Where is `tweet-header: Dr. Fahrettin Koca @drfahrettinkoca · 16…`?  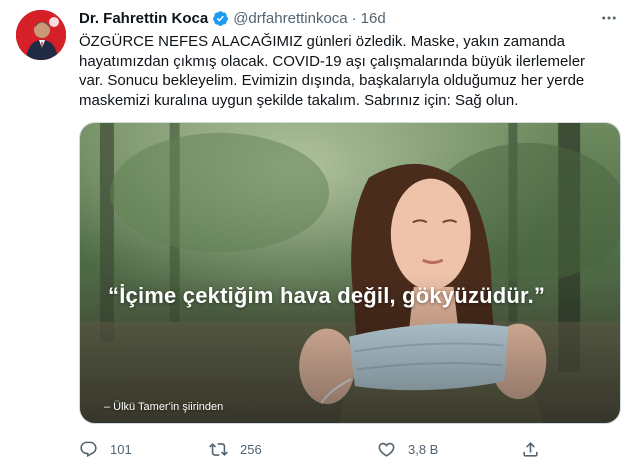 tweet-header: Dr. Fahrettin Koca @drfahrettinkoca · 16… is located at coordinates (353, 18).